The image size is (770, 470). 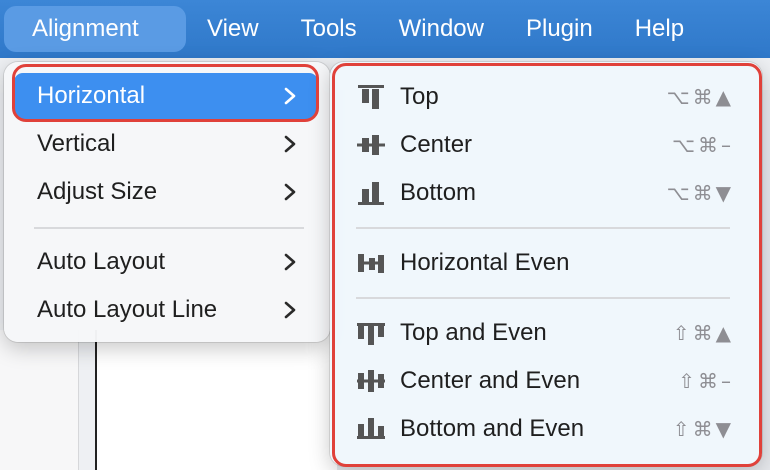 What do you see at coordinates (436, 144) in the screenshot?
I see `menu-item-label: Center` at bounding box center [436, 144].